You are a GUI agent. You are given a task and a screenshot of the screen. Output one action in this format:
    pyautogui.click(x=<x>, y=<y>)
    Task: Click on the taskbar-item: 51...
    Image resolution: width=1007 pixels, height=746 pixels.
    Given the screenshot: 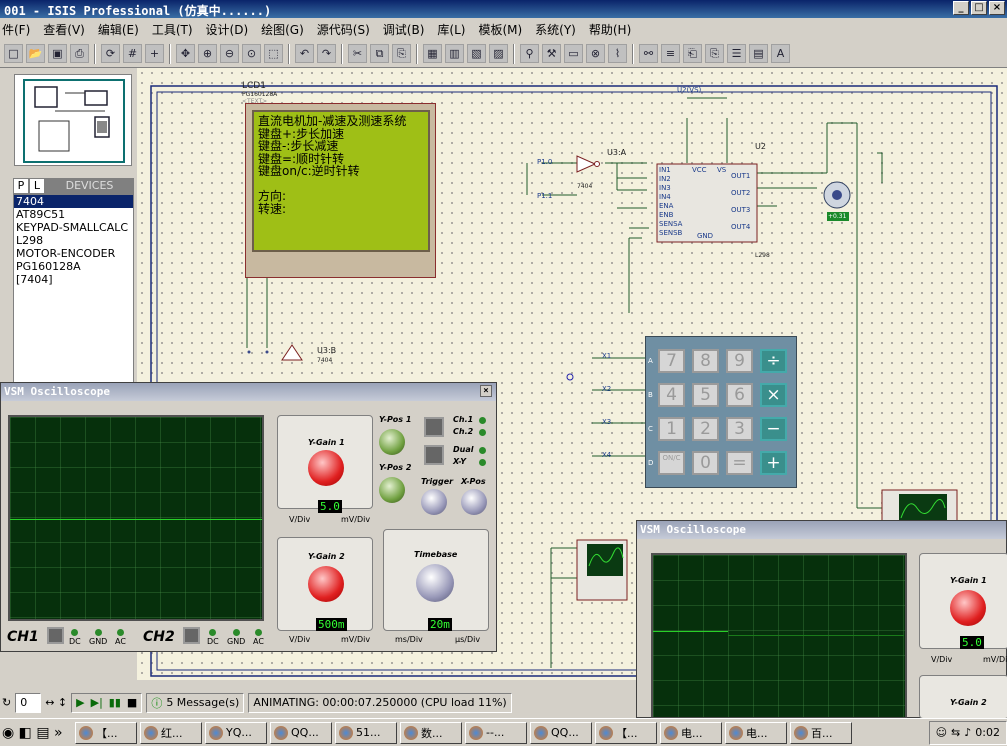 What is the action you would take?
    pyautogui.click(x=366, y=732)
    